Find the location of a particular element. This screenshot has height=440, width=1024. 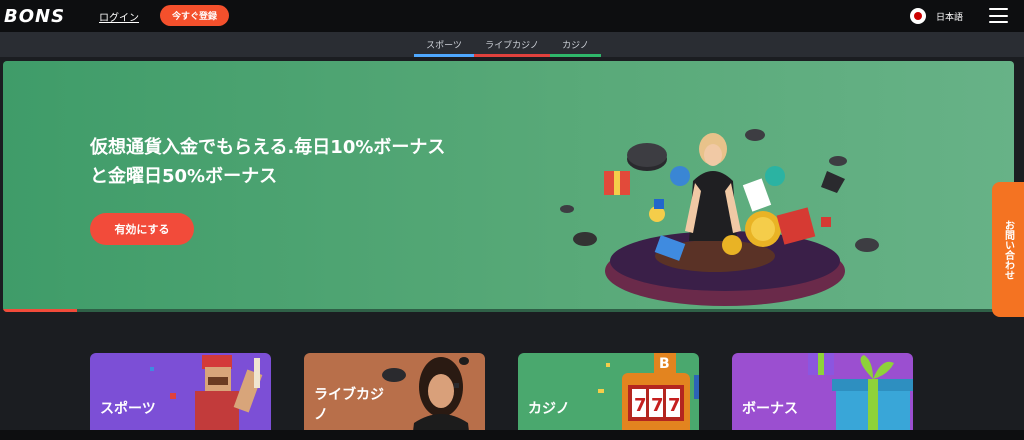

language-selector: 日本語 is located at coordinates (936, 16).